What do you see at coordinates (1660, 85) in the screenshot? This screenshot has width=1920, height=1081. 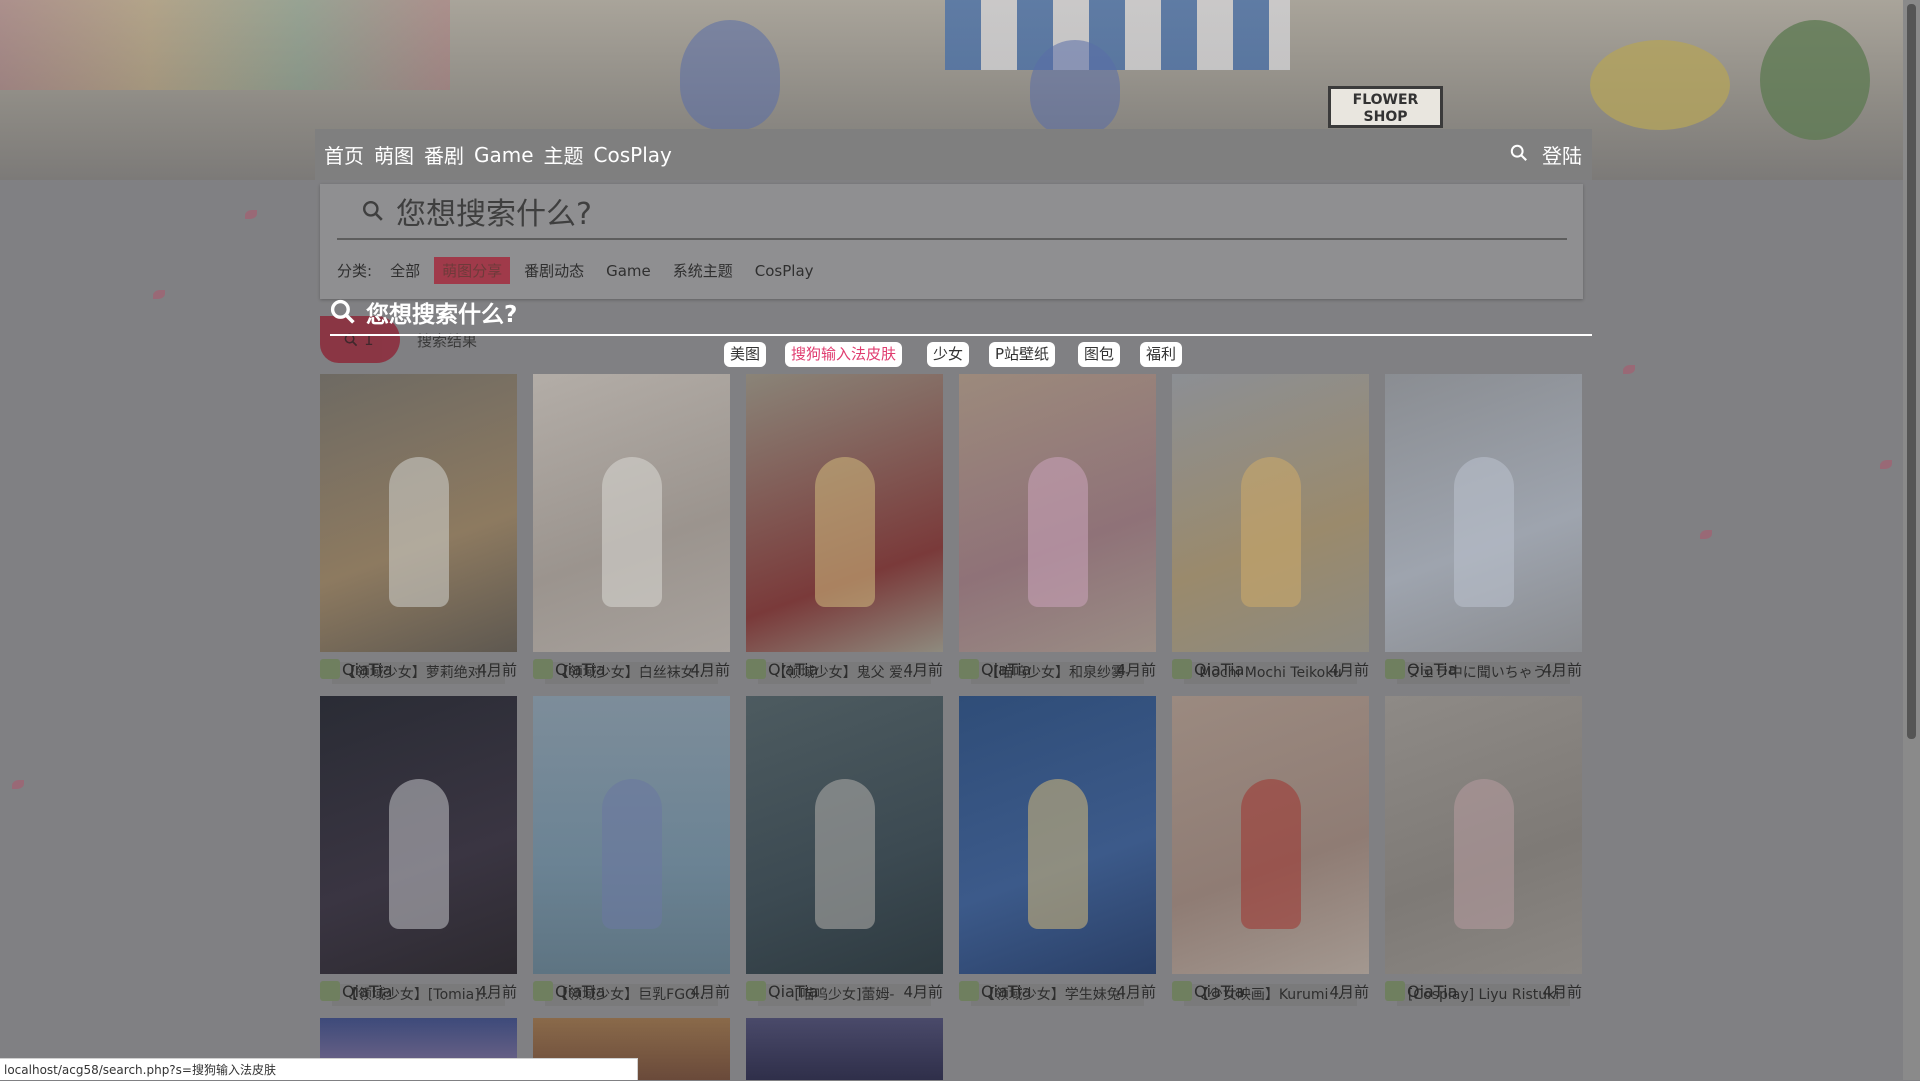 I see `flowers-decoration` at bounding box center [1660, 85].